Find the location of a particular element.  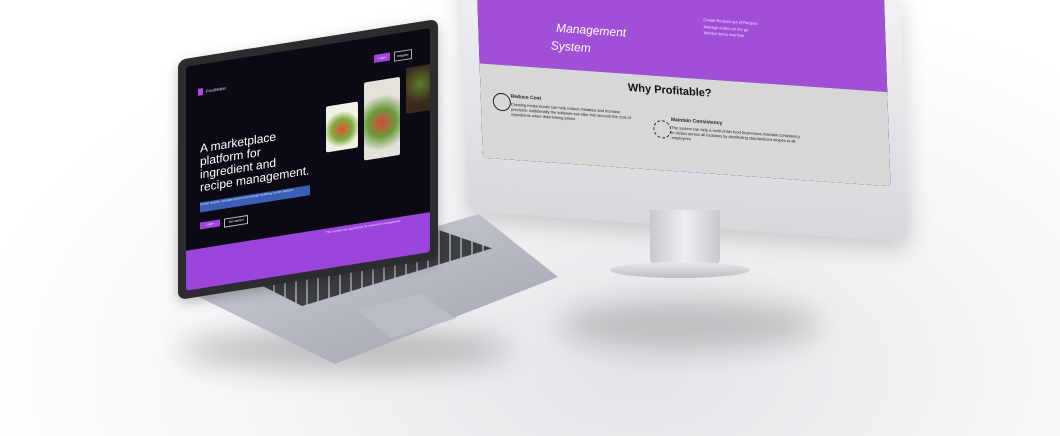

monitor-base is located at coordinates (680, 270).